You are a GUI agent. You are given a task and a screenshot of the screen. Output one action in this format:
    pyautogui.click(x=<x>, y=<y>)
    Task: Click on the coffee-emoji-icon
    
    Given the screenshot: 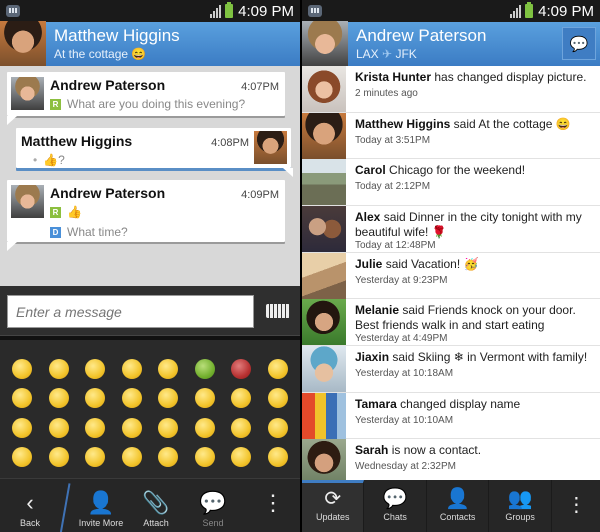 What is the action you would take?
    pyautogui.click(x=277, y=398)
    